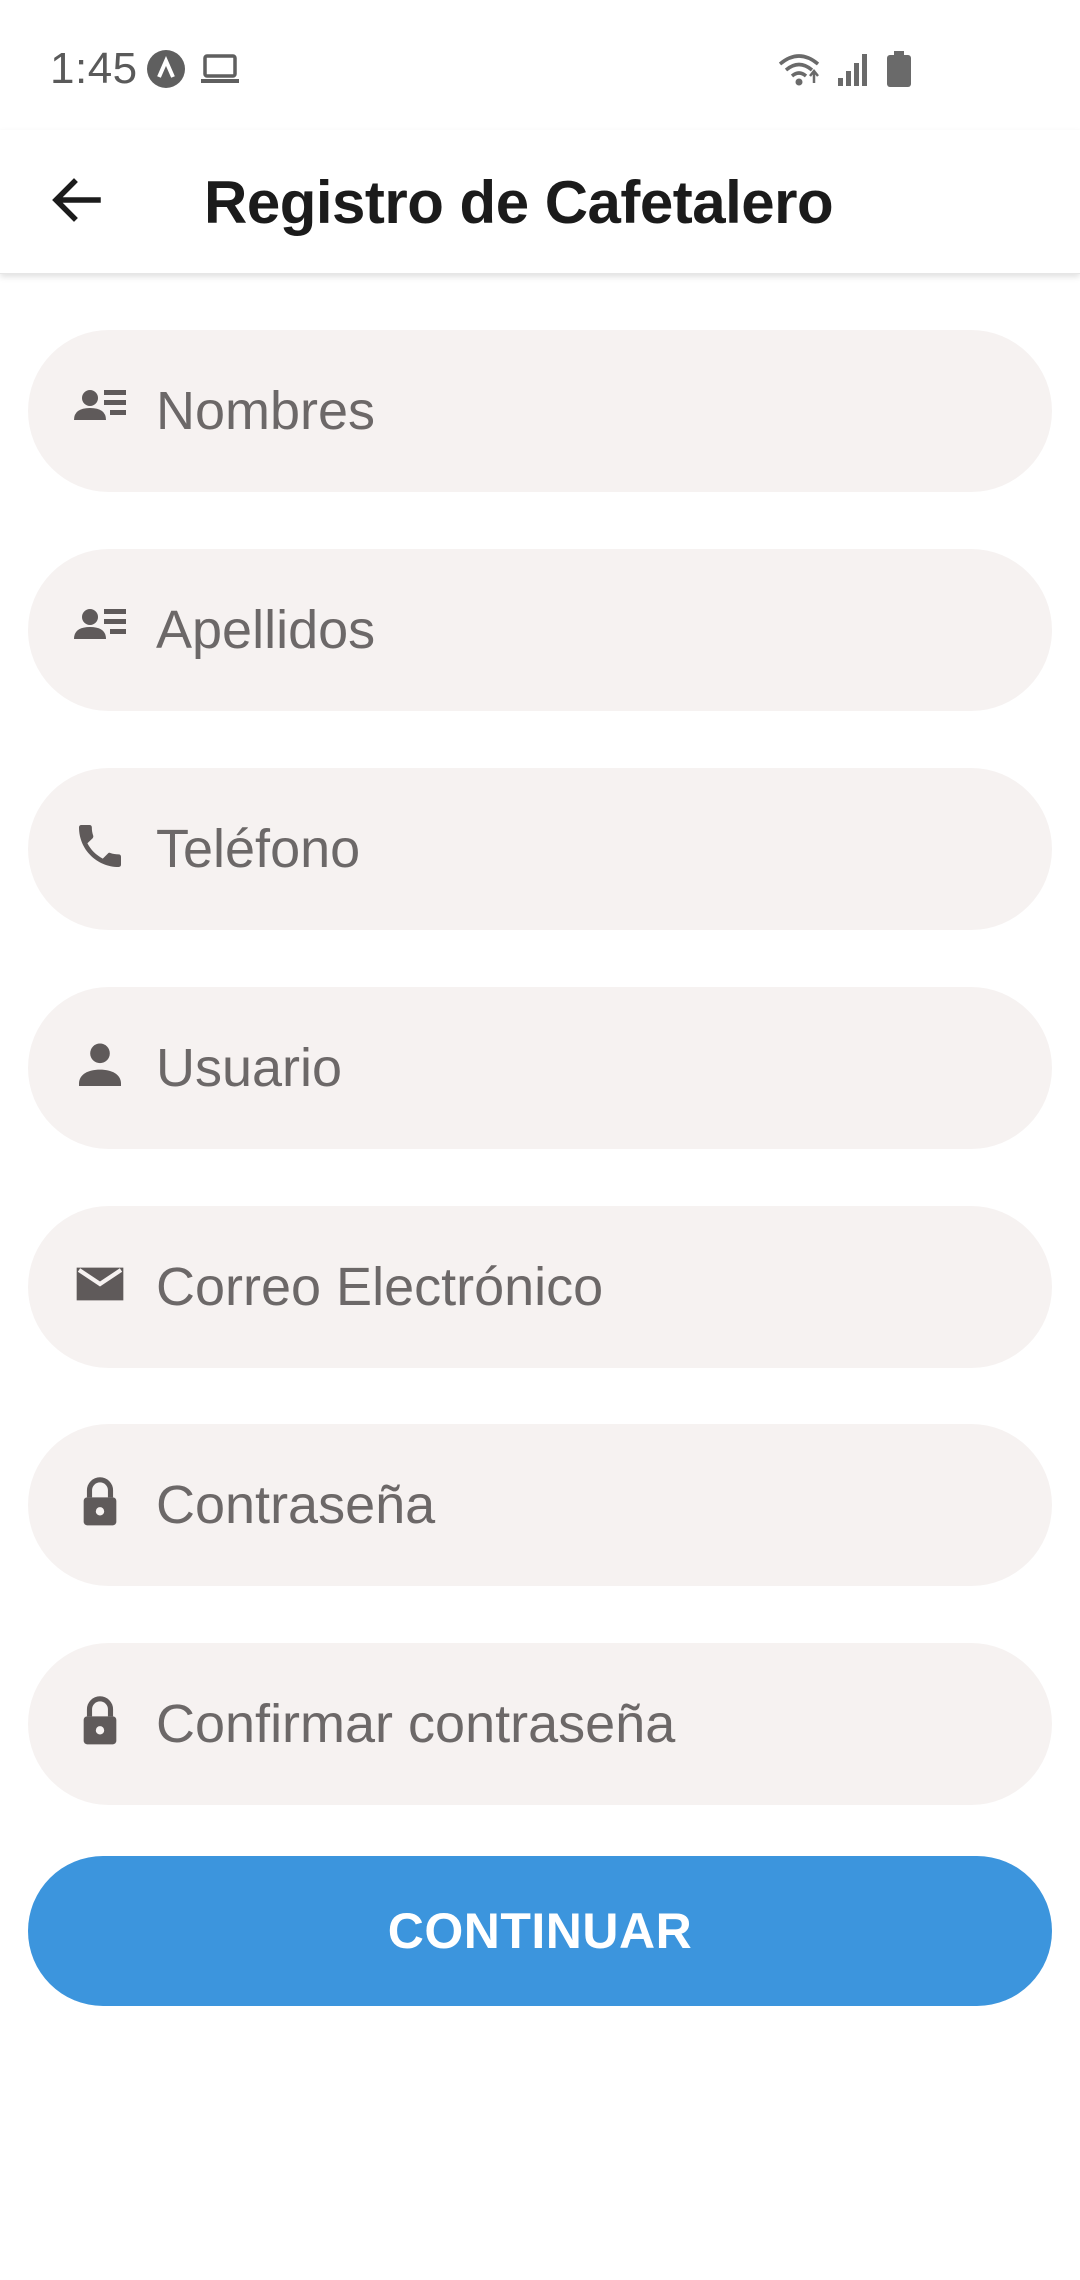 This screenshot has height=2280, width=1080. I want to click on app-bar: Registro de Cafetalero, so click(540, 202).